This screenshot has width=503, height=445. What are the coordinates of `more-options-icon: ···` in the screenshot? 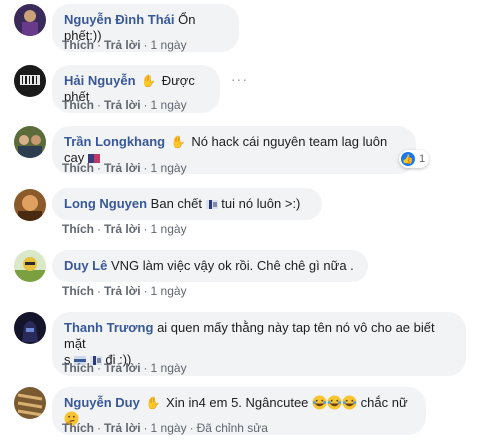 It's located at (239, 79).